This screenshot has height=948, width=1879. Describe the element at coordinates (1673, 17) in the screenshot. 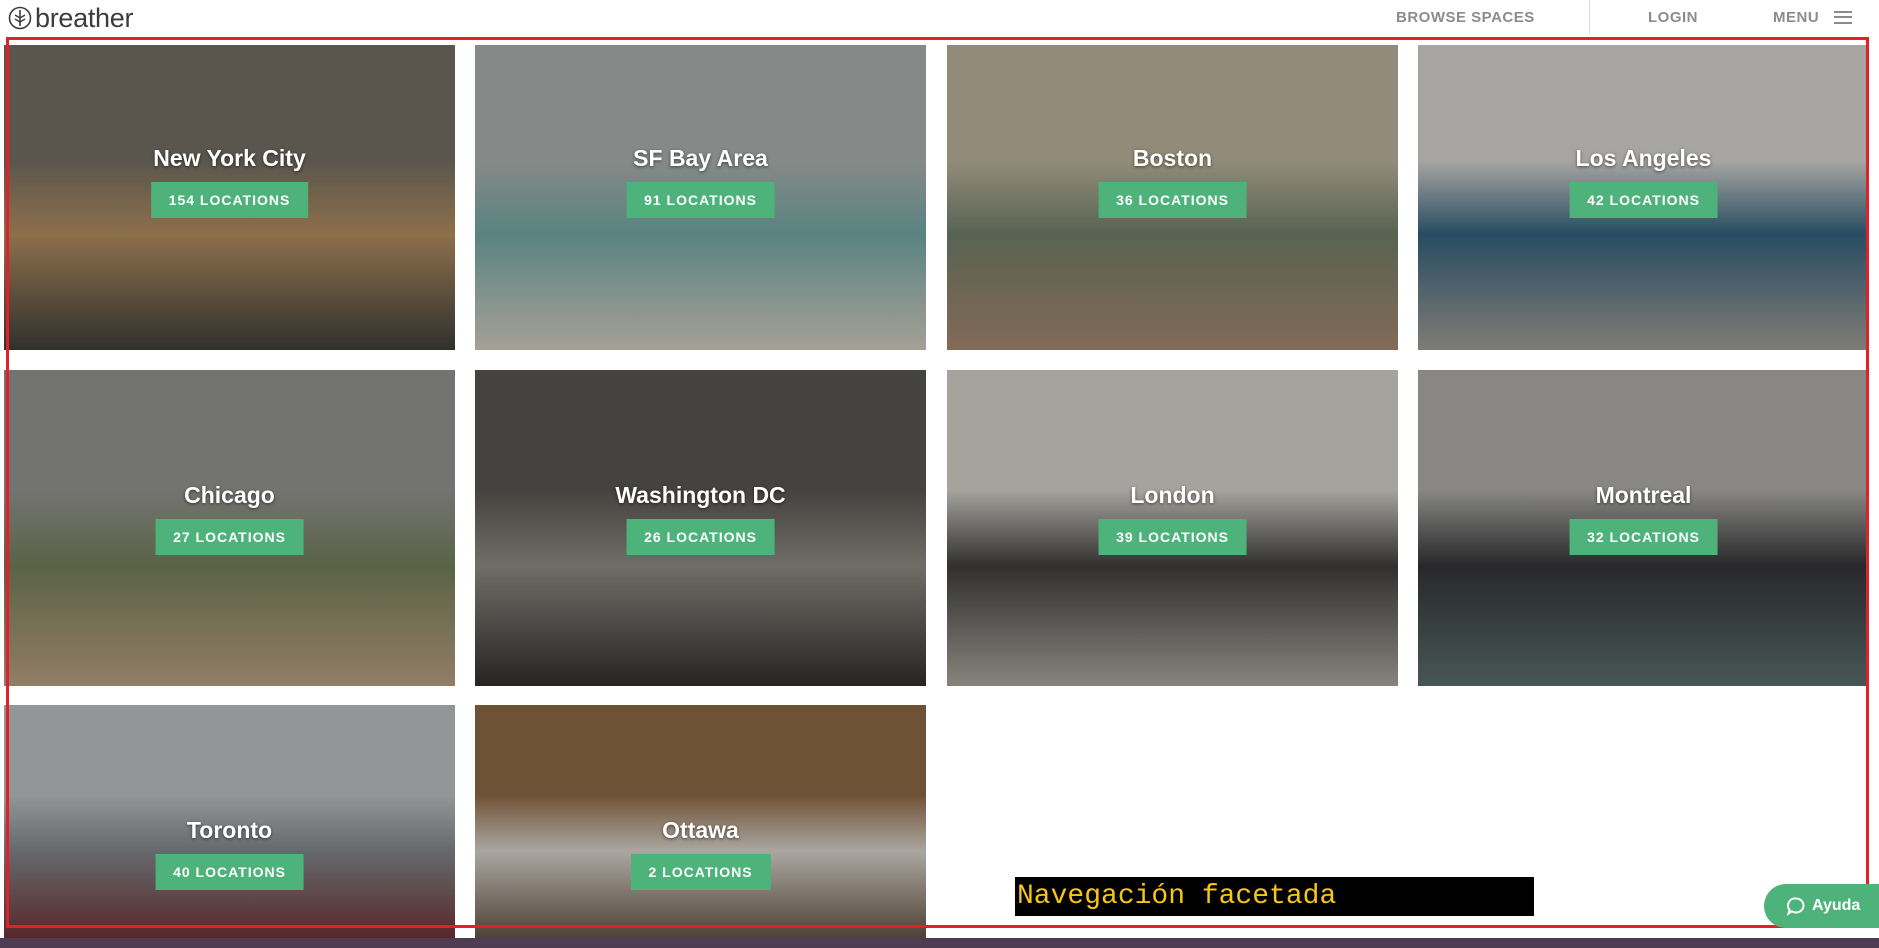

I see `login-link: LOGIN` at that location.